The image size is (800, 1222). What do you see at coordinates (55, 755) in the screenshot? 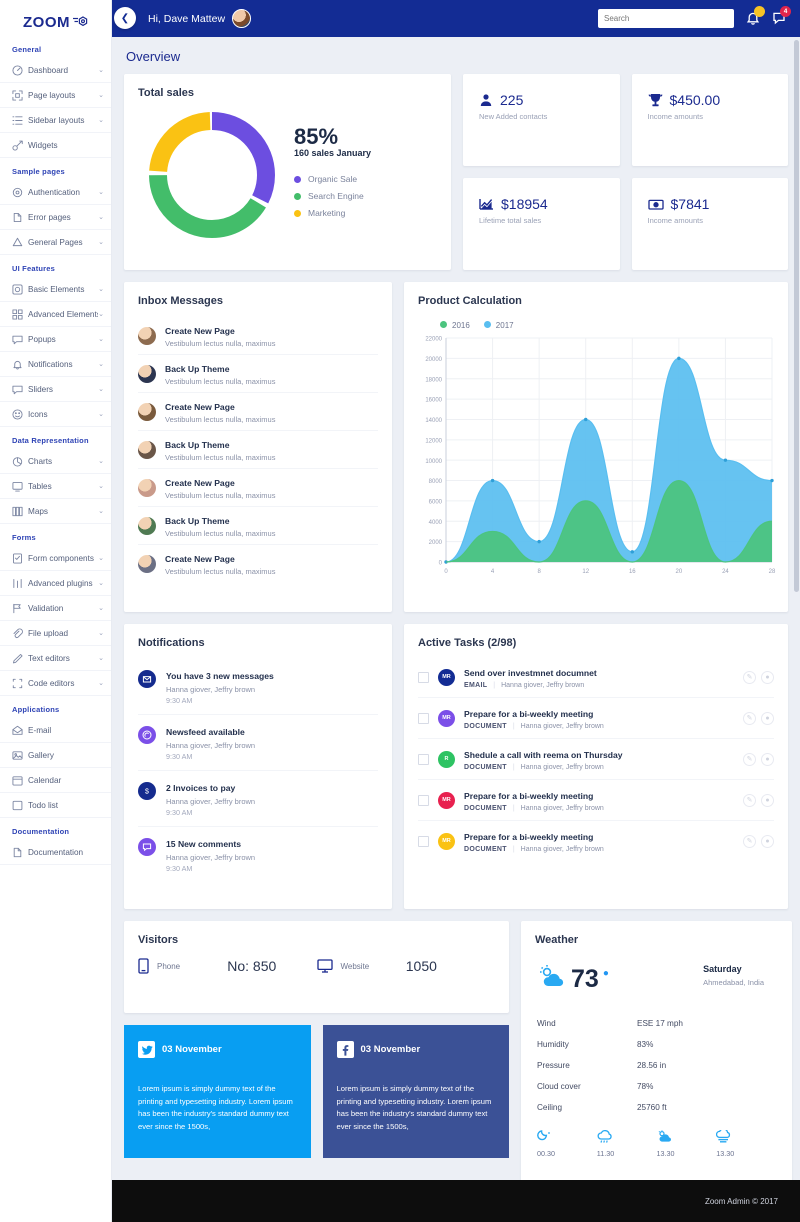
I see `sidebar-item-gallery: Gallery` at bounding box center [55, 755].